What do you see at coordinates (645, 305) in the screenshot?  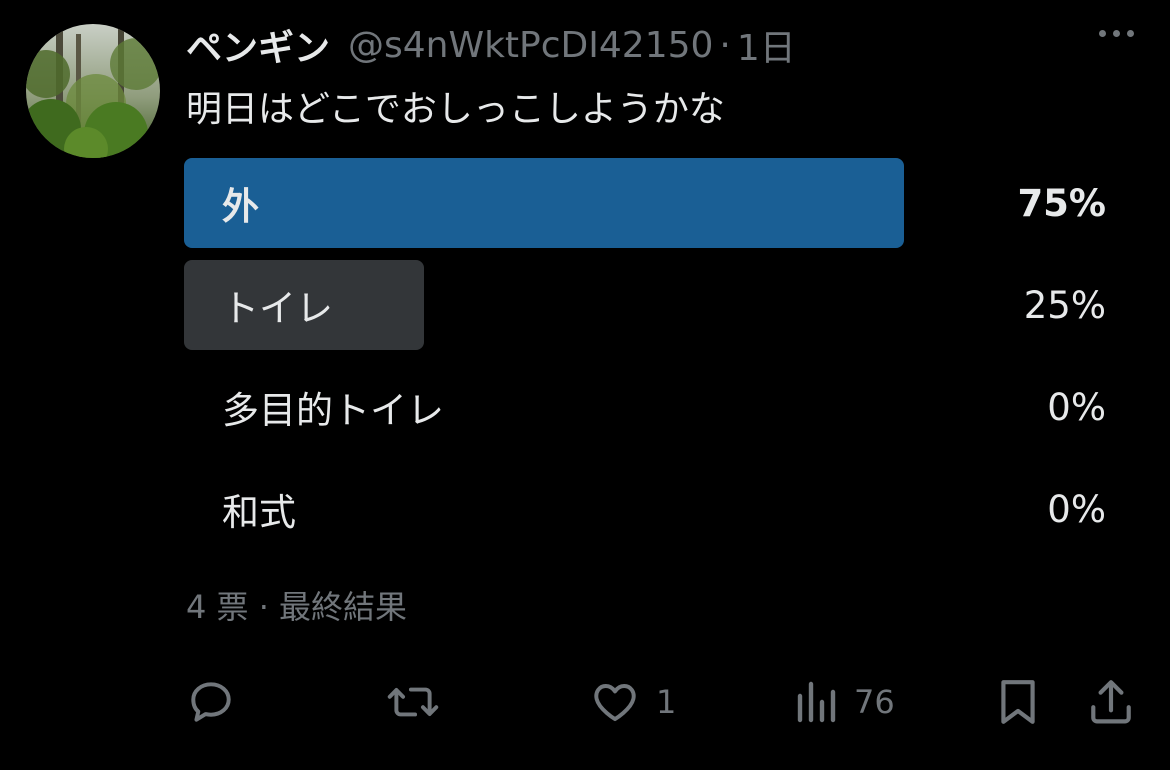 I see `poll-option: トイレ 25%` at bounding box center [645, 305].